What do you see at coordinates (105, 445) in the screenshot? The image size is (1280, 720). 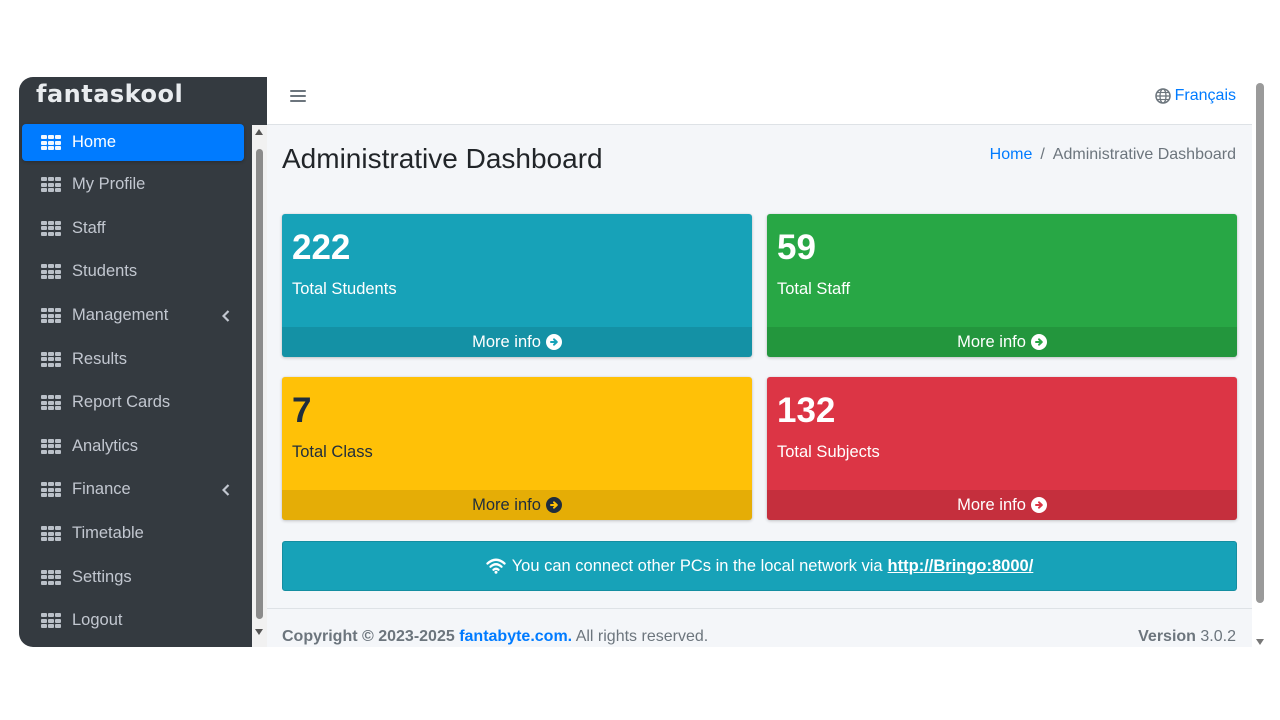 I see `sidebar-item-label: Analytics` at bounding box center [105, 445].